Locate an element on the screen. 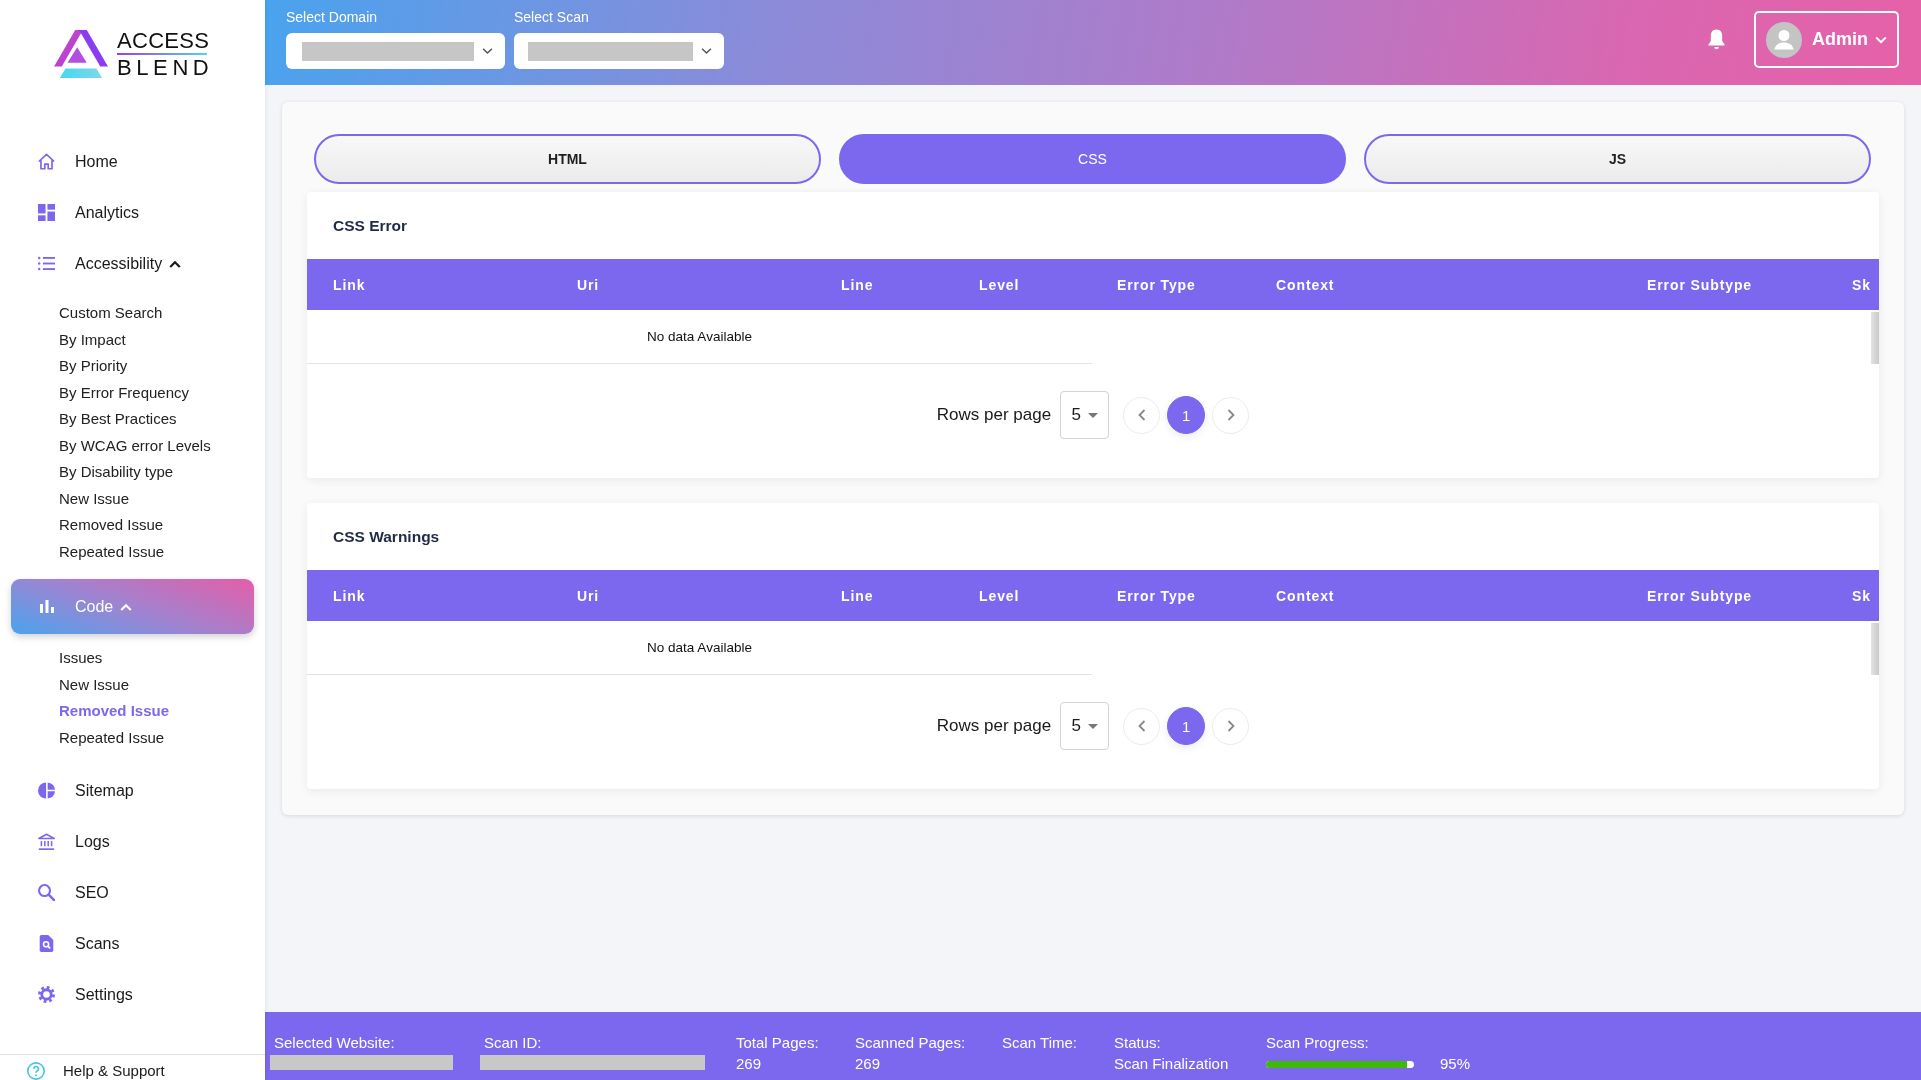  tab: JS is located at coordinates (1617, 159).